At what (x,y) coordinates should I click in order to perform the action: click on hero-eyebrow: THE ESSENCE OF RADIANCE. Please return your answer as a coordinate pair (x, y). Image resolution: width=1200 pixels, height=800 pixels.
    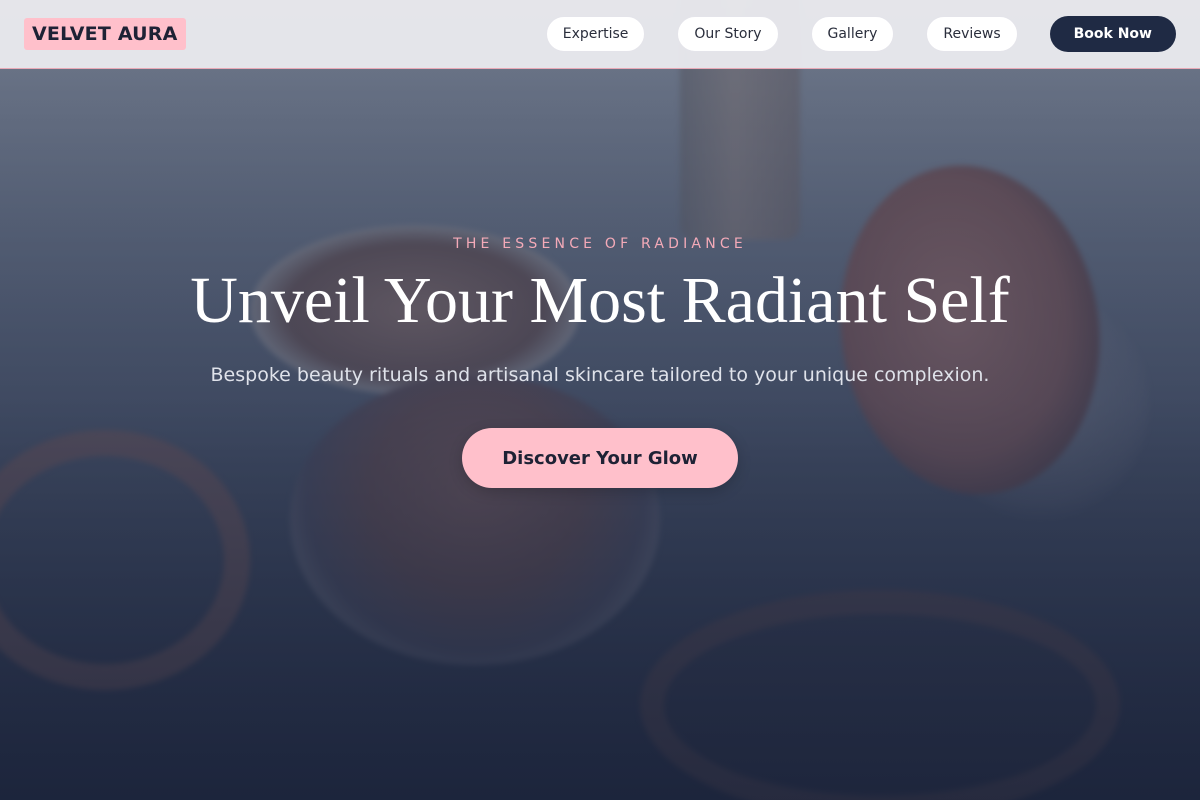
    Looking at the image, I should click on (600, 244).